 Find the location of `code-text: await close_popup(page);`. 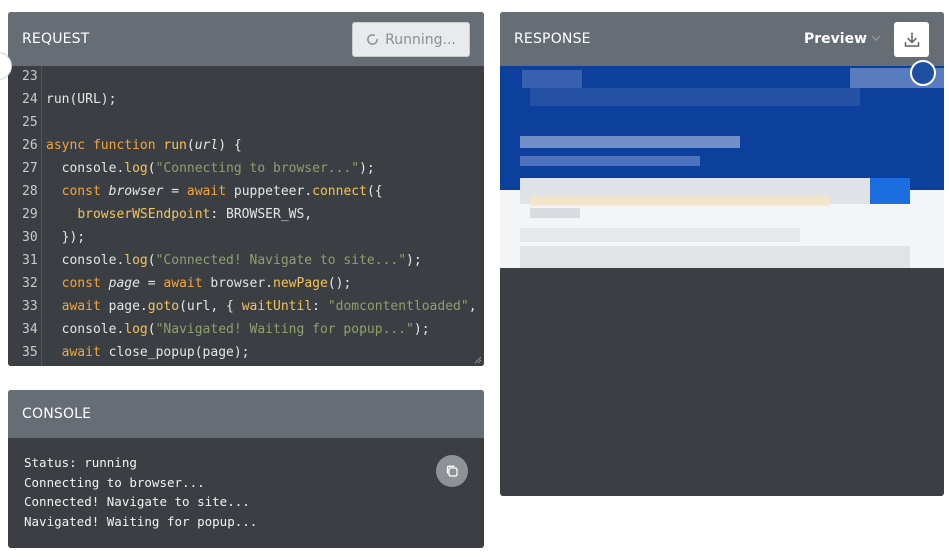

code-text: await close_popup(page); is located at coordinates (155, 352).